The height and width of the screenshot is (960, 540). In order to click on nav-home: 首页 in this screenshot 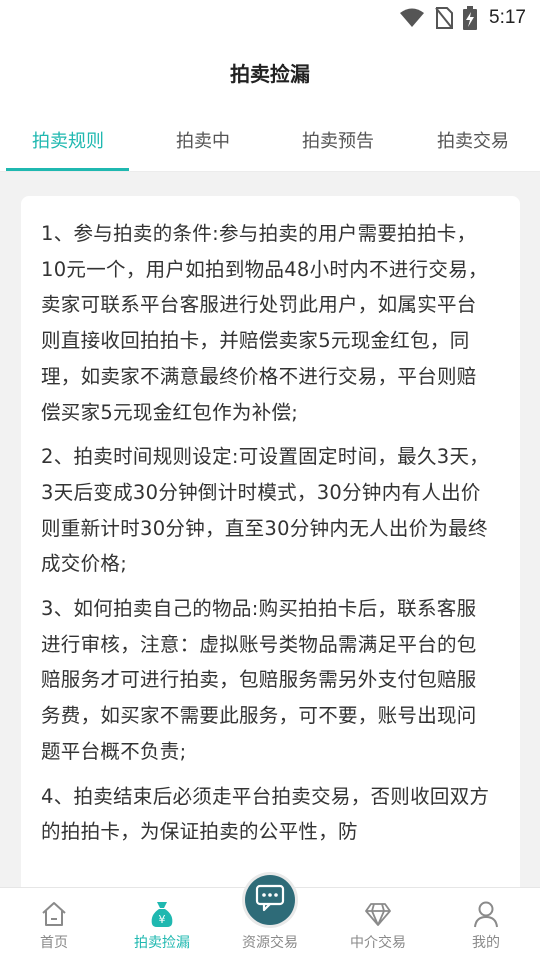, I will do `click(54, 924)`.